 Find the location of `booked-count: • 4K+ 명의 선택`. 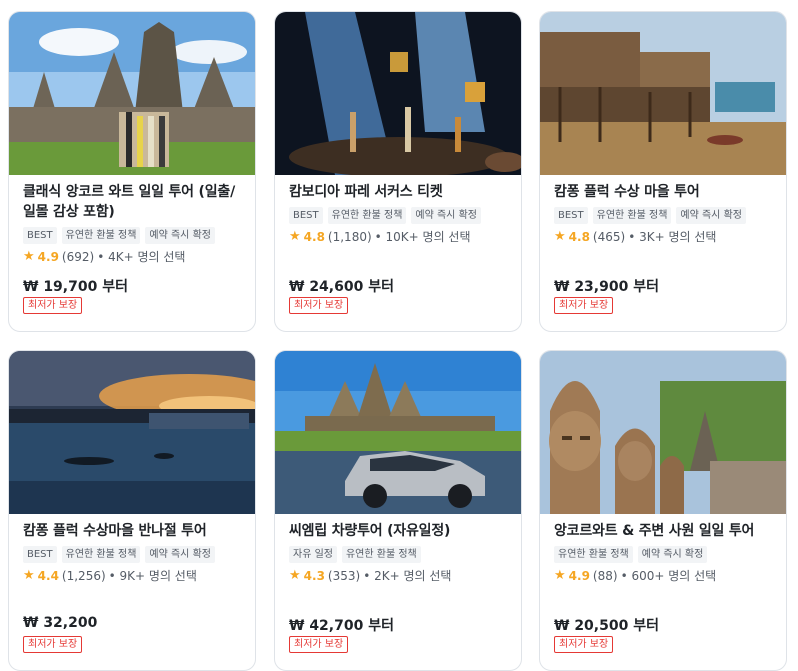

booked-count: • 4K+ 명의 선택 is located at coordinates (141, 257).